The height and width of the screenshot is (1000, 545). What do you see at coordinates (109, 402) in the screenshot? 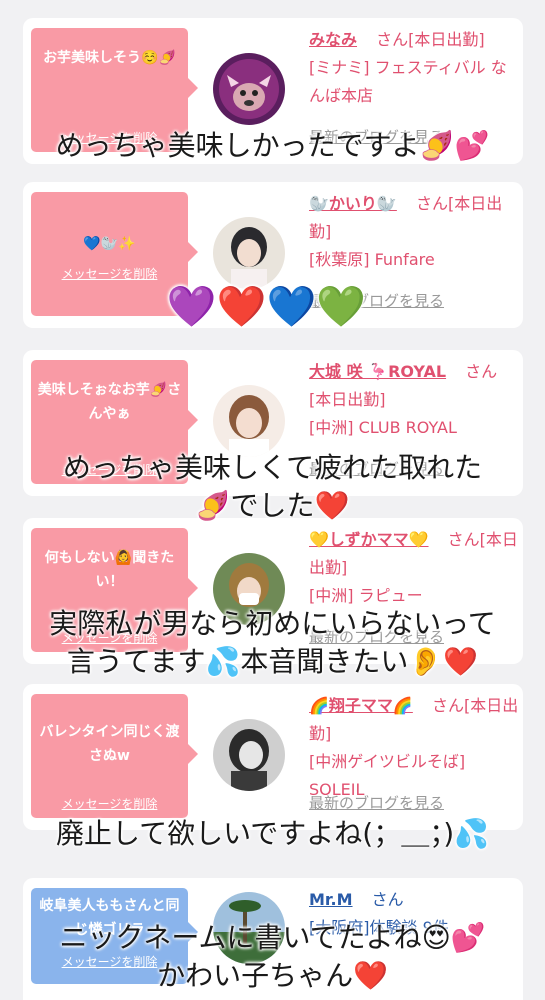
I see `message-text: 美味しそぉなお芋🍠さんやぁ` at bounding box center [109, 402].